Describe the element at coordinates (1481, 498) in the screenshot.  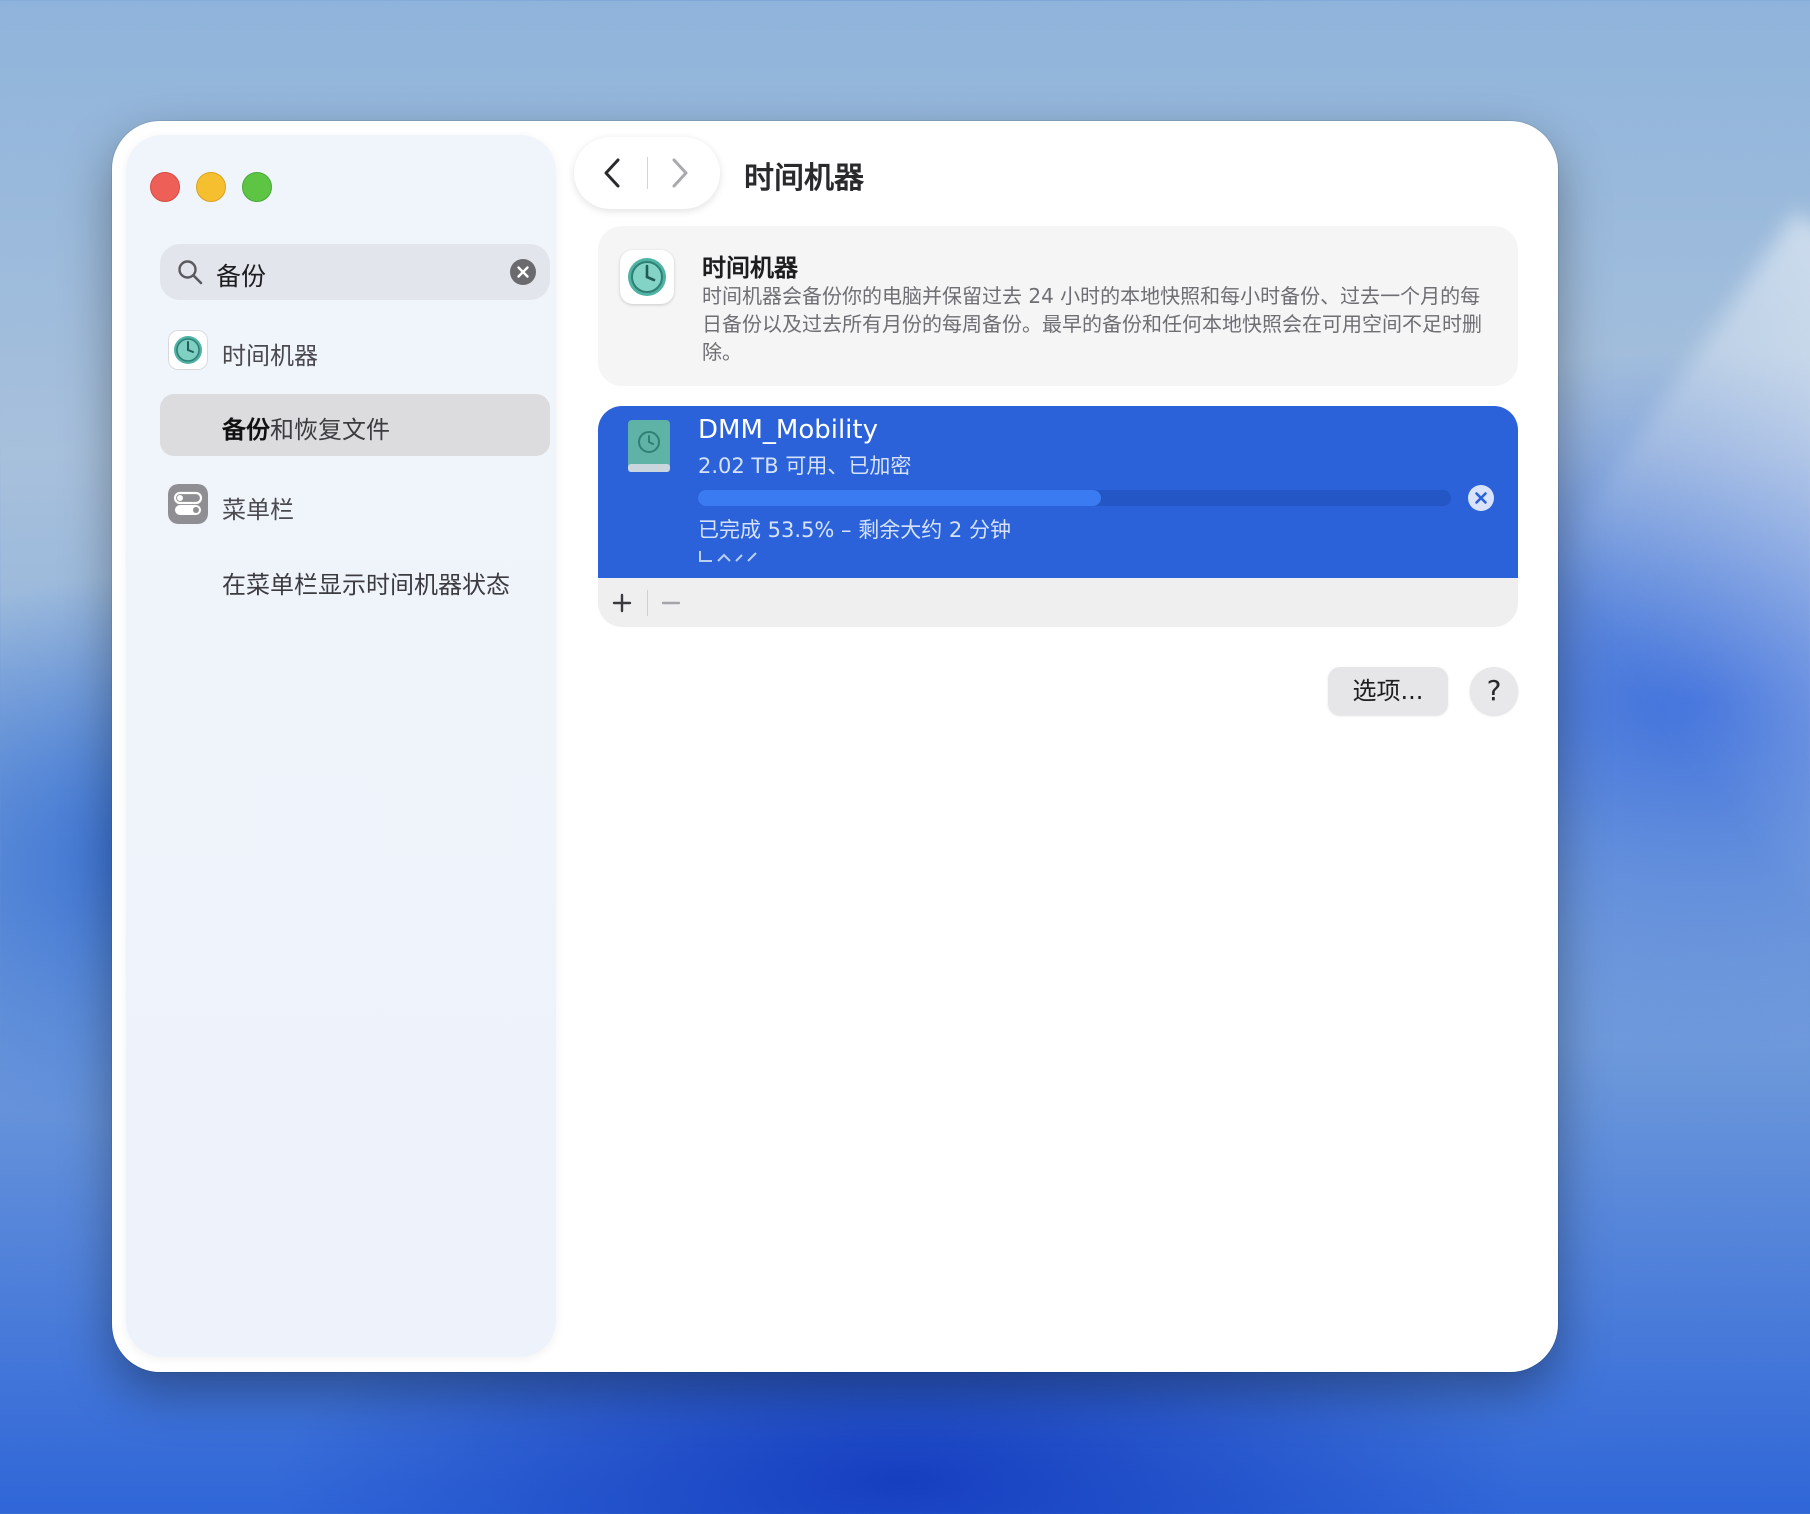
I see `cancel-backup-icon` at that location.